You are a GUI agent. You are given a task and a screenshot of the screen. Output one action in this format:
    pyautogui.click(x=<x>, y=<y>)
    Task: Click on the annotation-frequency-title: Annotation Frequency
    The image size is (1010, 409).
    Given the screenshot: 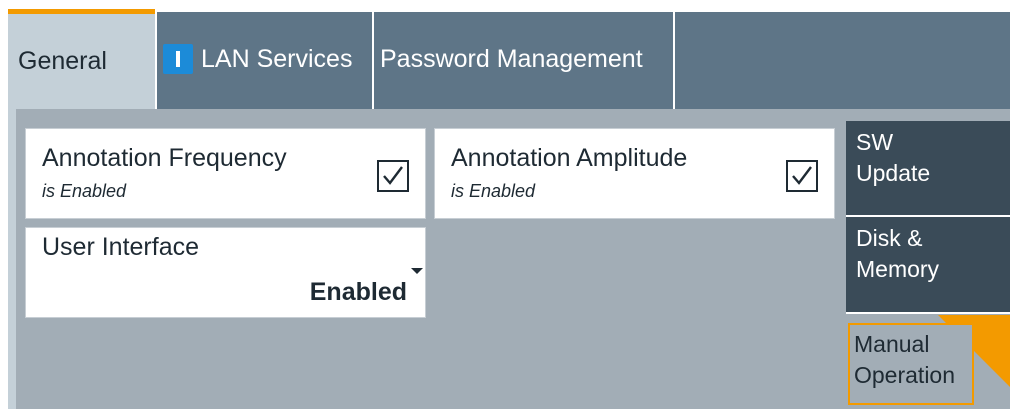 What is the action you would take?
    pyautogui.click(x=164, y=158)
    